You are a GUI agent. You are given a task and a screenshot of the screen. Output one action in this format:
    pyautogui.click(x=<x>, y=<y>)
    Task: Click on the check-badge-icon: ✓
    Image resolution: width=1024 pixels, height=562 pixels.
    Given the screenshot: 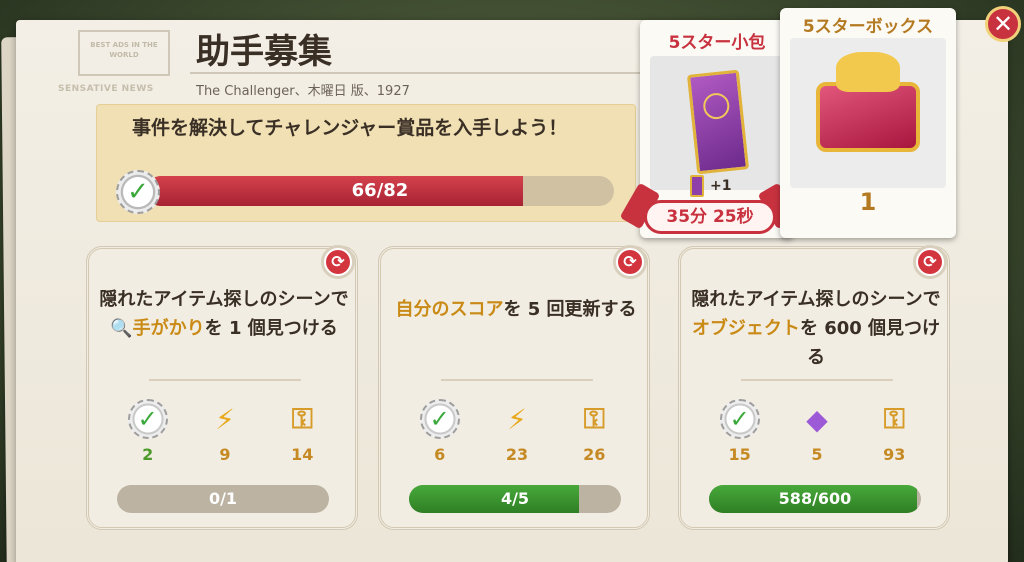 What is the action you would take?
    pyautogui.click(x=138, y=192)
    